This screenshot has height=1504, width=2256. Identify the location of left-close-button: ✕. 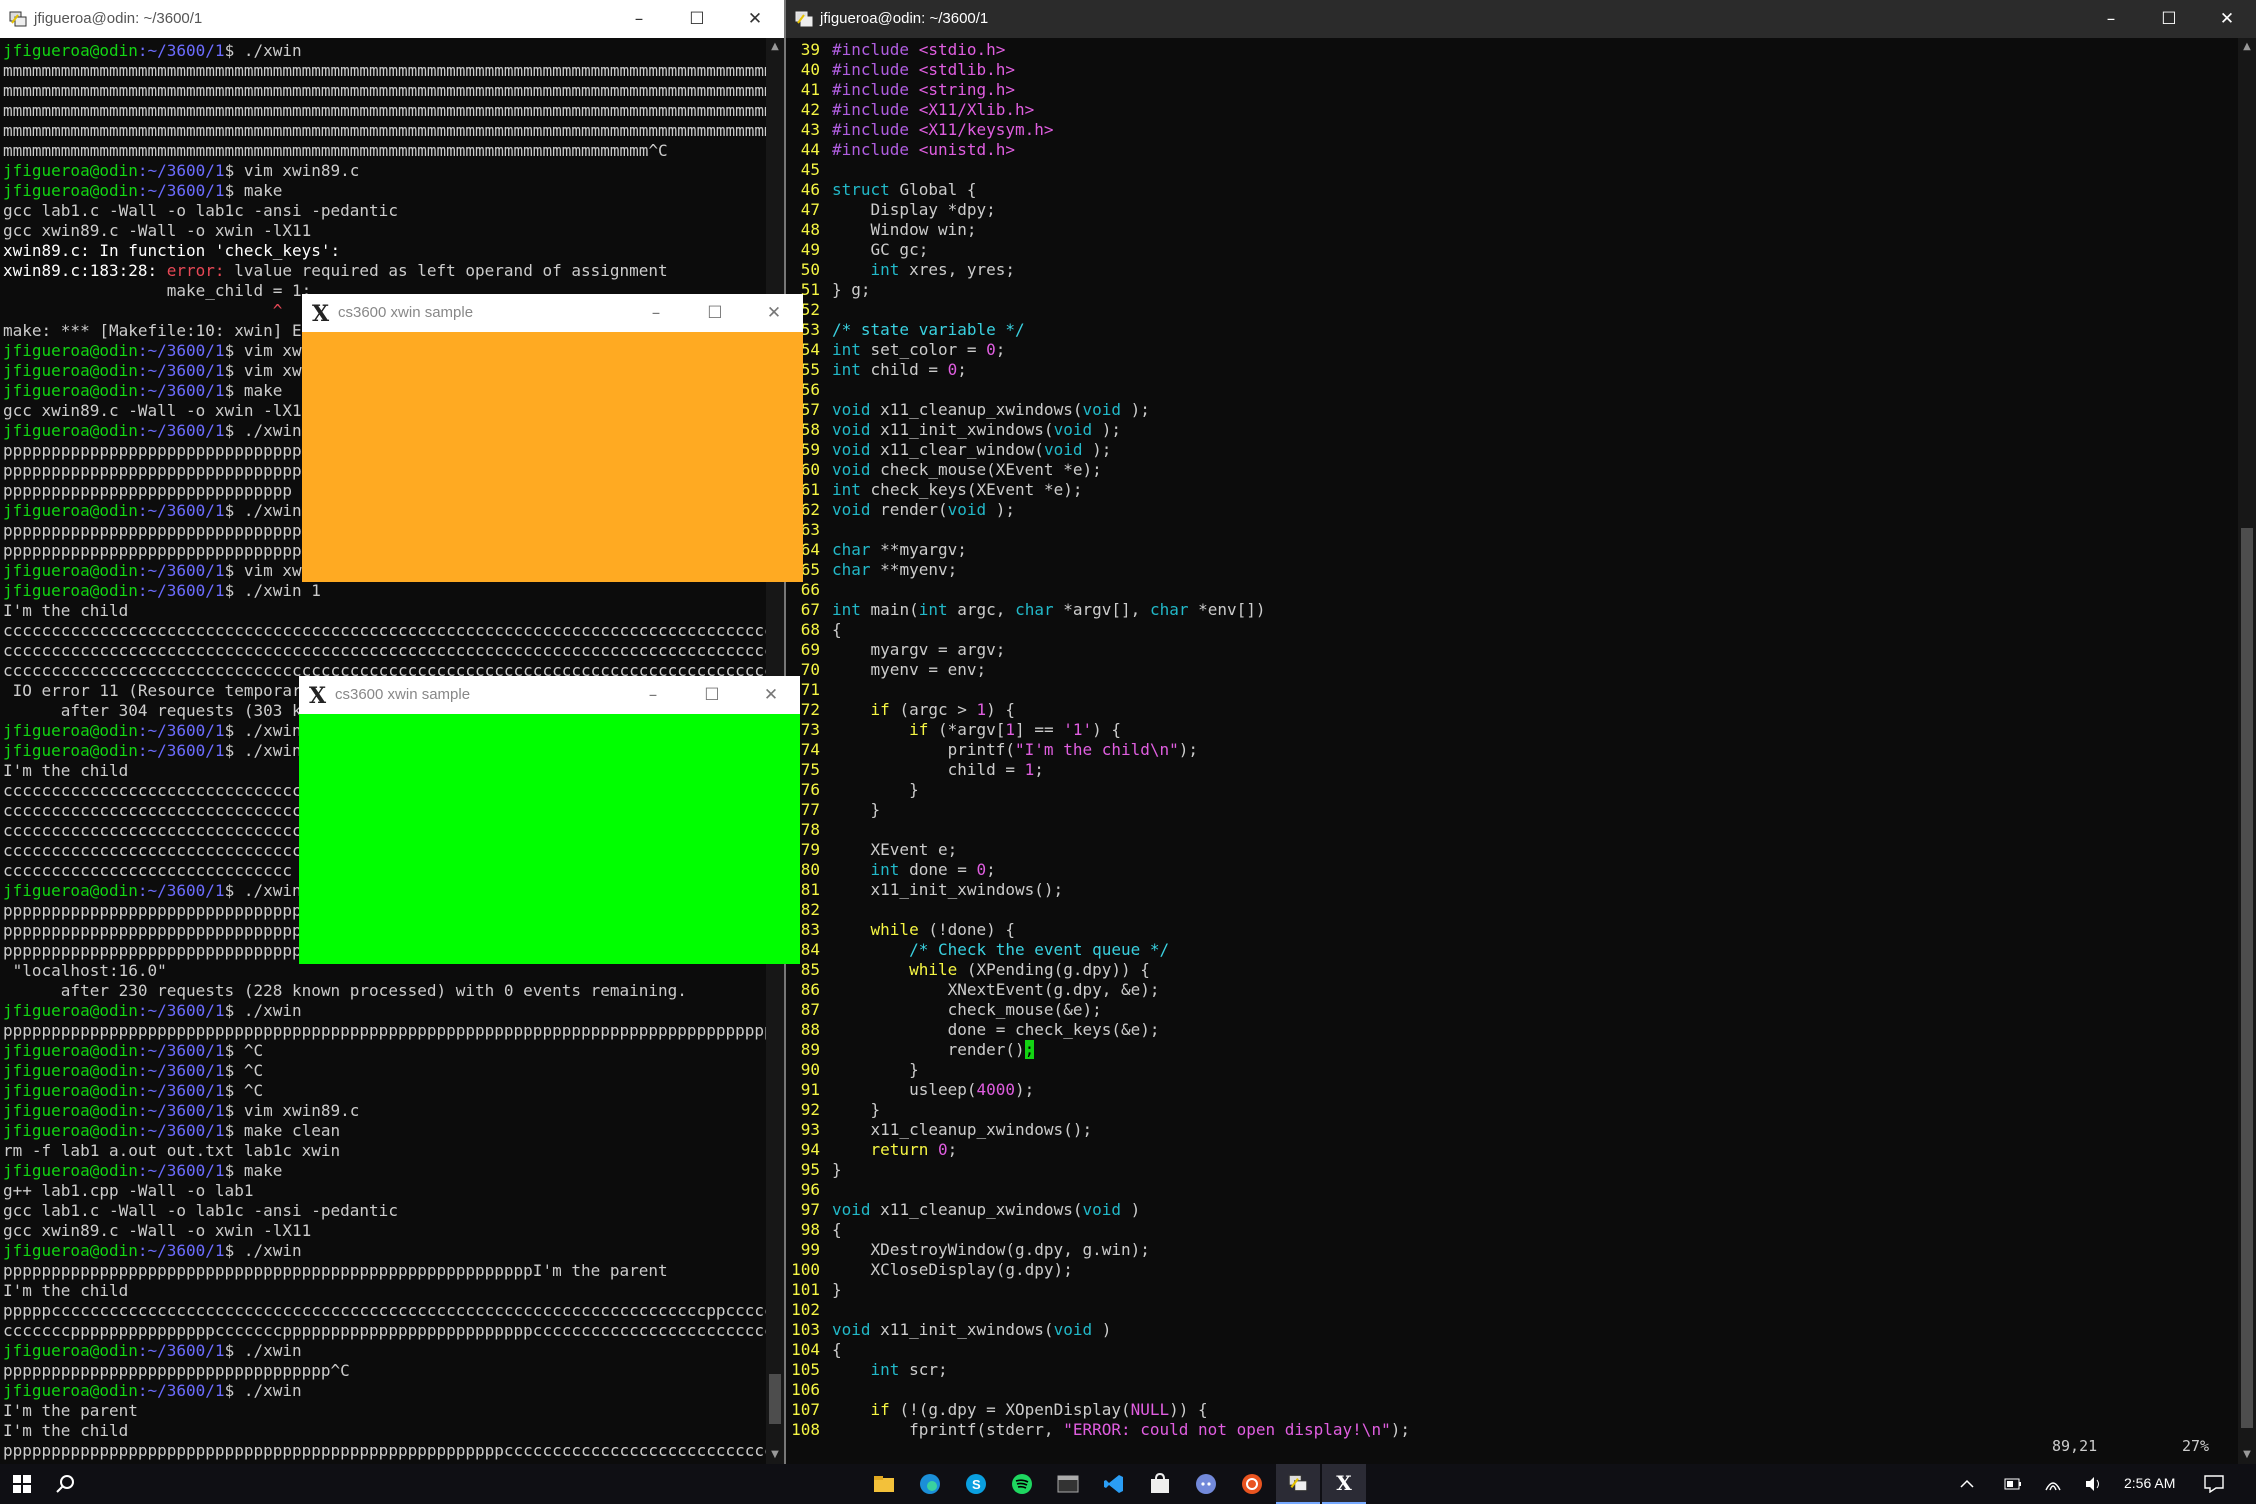
(755, 19).